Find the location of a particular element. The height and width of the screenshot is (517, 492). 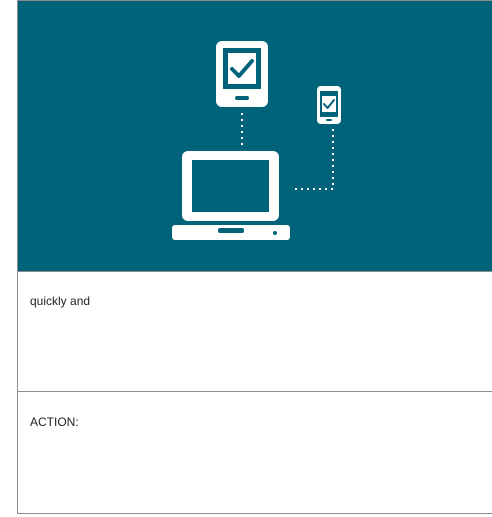

phone-check-icon is located at coordinates (329, 105).